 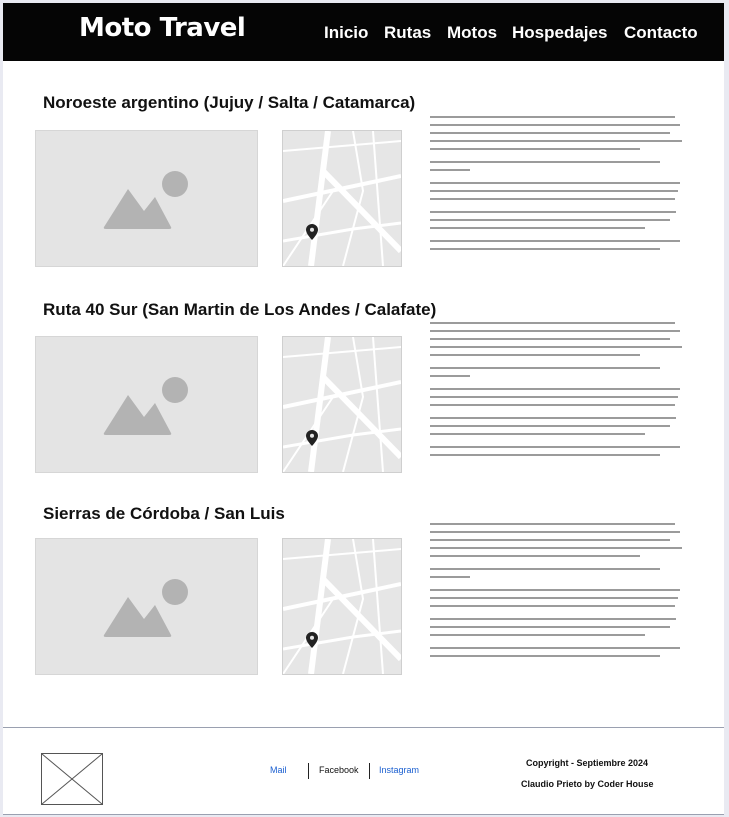 I want to click on footer-link-mail: Mail, so click(x=278, y=770).